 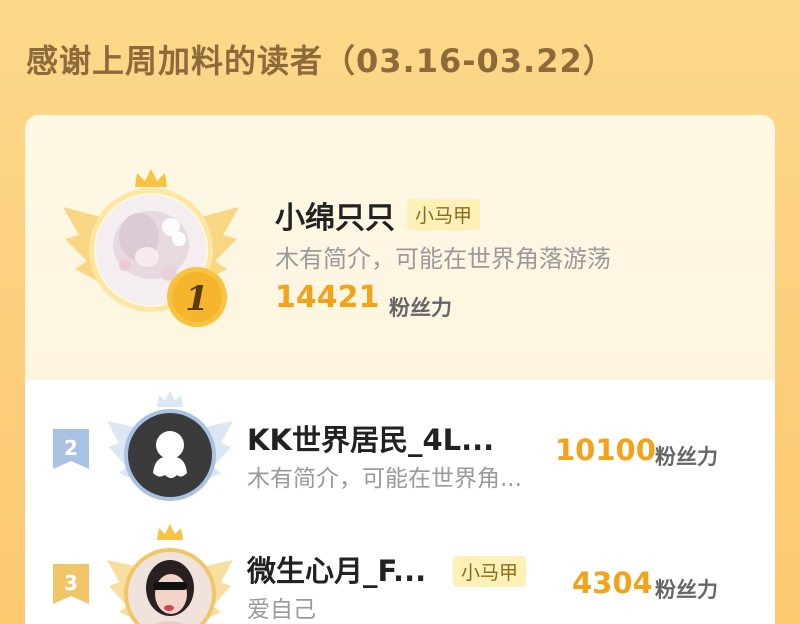 What do you see at coordinates (612, 583) in the screenshot?
I see `reader-3-fans-value: 4304` at bounding box center [612, 583].